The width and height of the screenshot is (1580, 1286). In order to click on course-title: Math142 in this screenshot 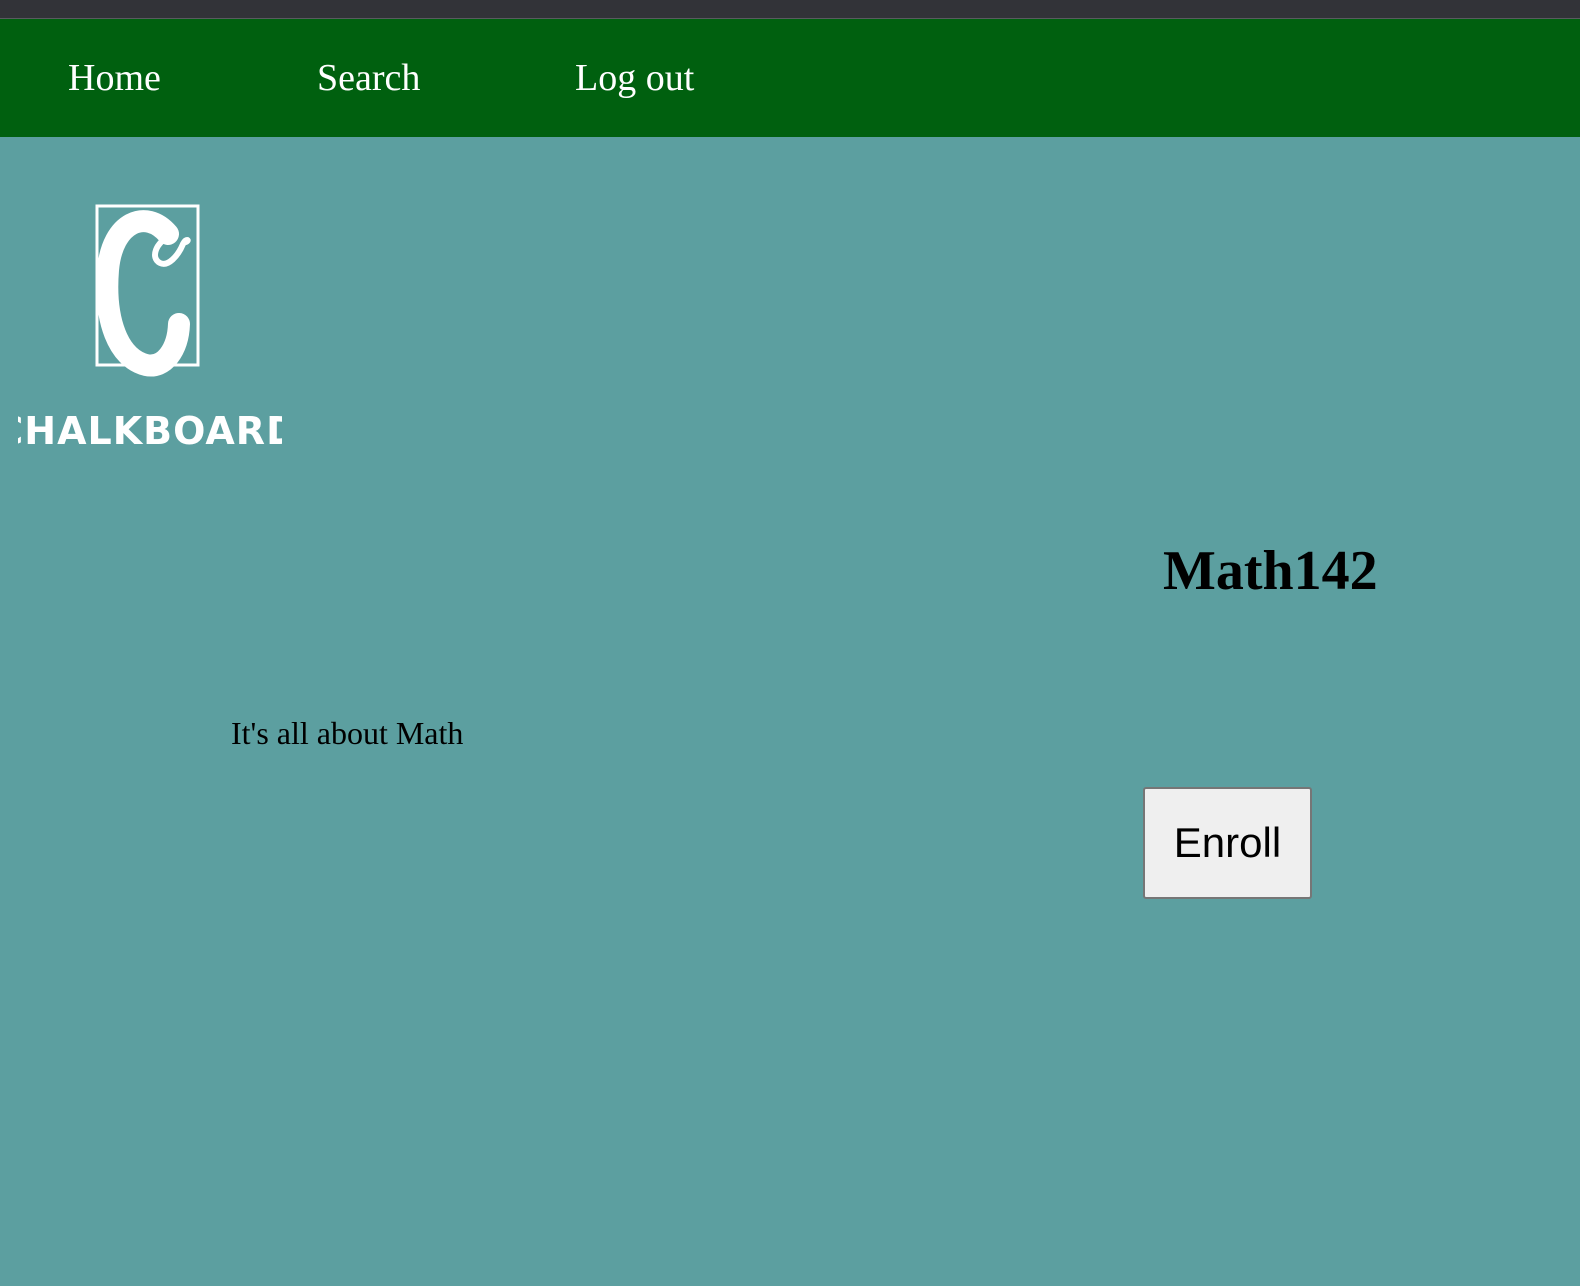, I will do `click(1270, 571)`.